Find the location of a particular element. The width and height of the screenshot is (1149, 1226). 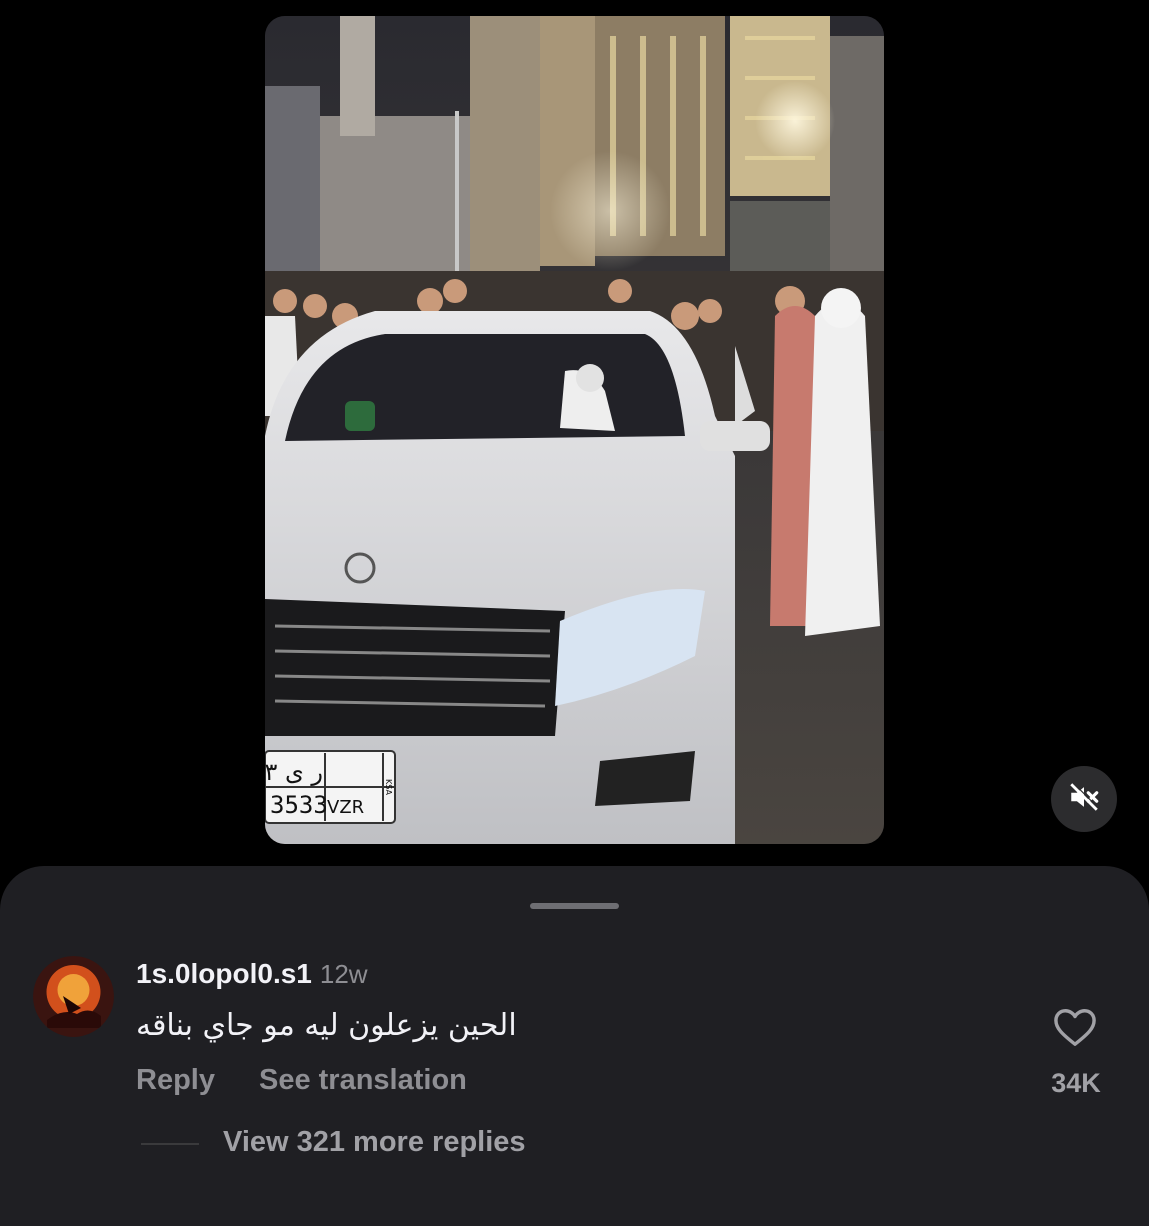

like-count: 34K is located at coordinates (1076, 1083).